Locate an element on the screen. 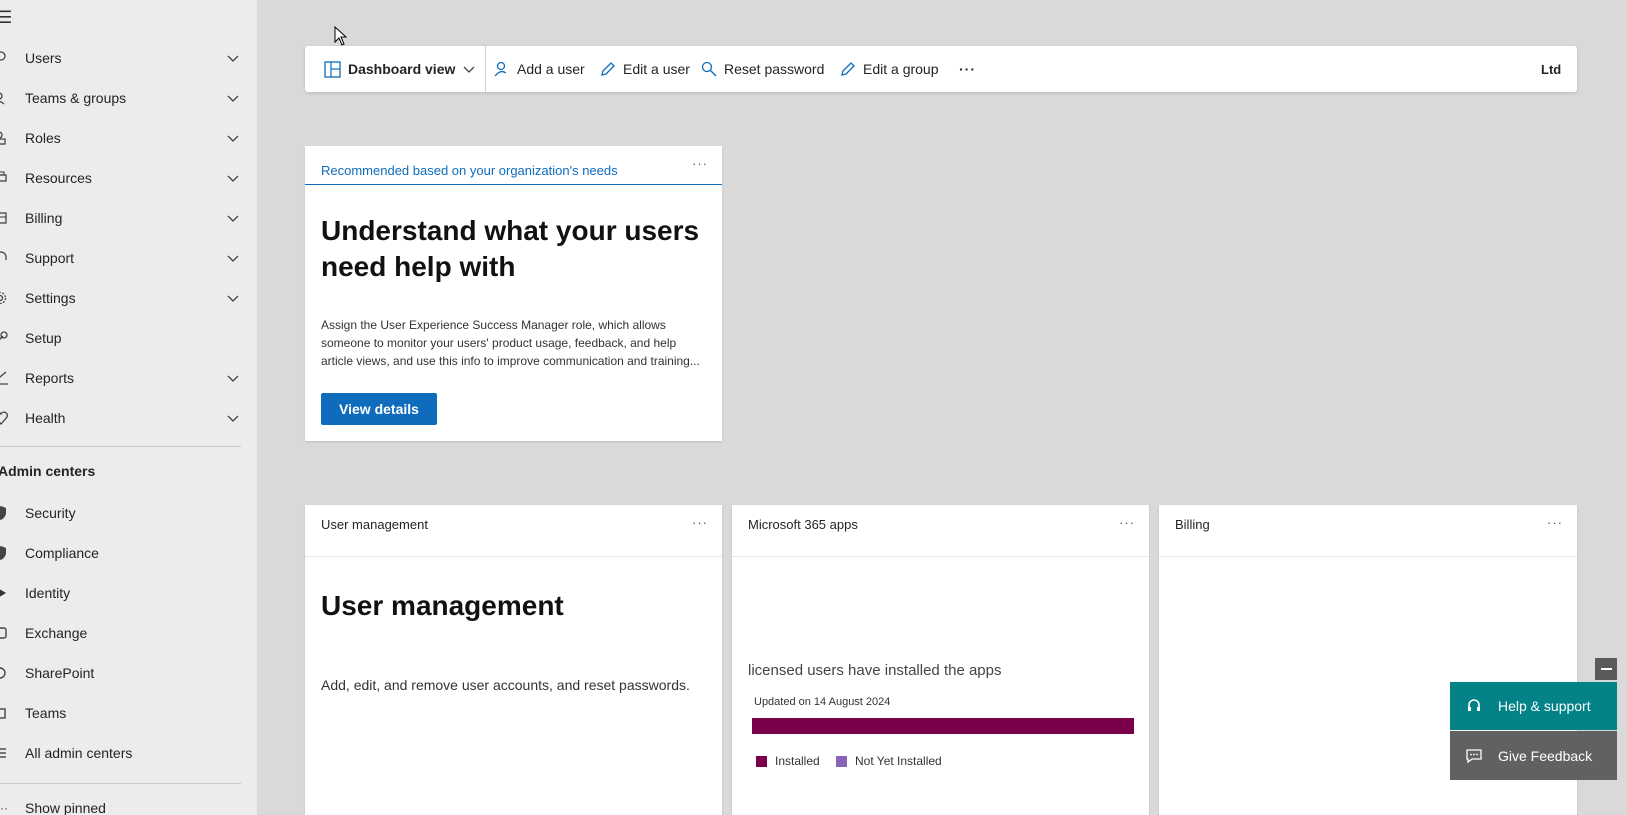  sidebar-item-sharepoint: SharePoint is located at coordinates (120, 673).